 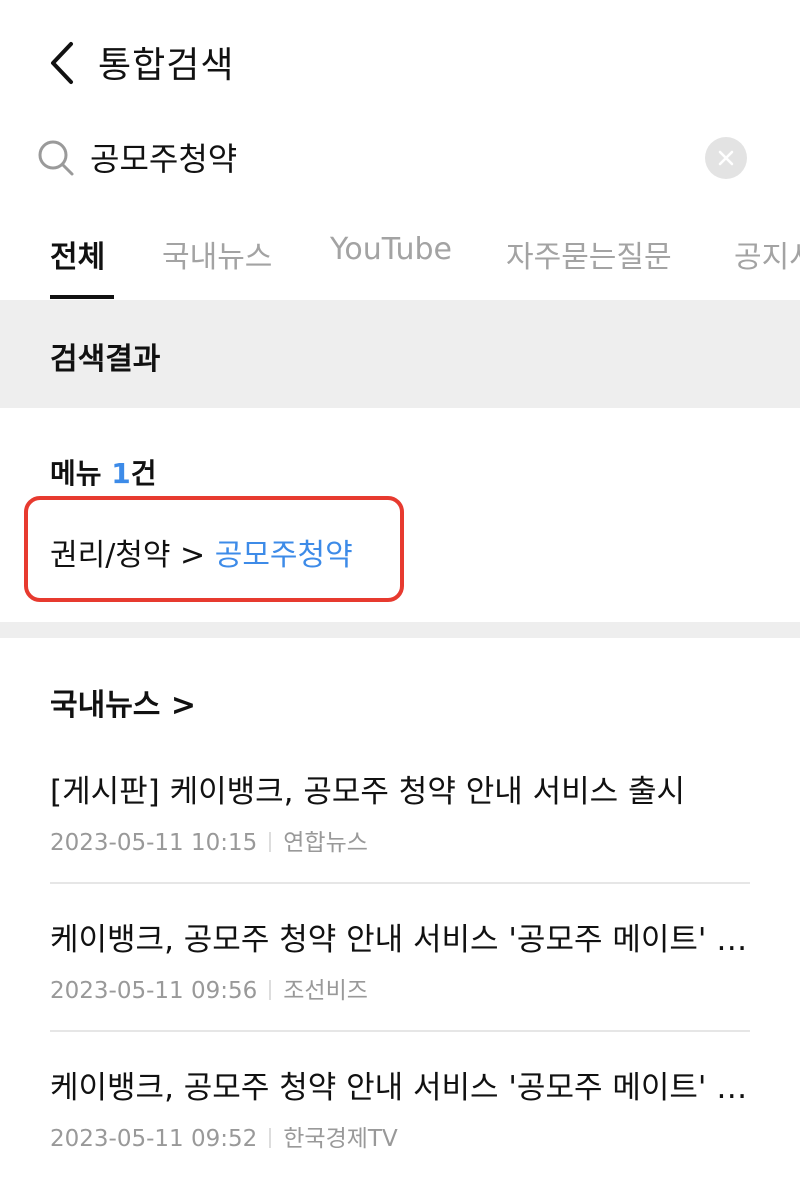 I want to click on news-title: [게시판] 케이뱅크, 공모주 청약 안내 서비스 출시, so click(x=368, y=792).